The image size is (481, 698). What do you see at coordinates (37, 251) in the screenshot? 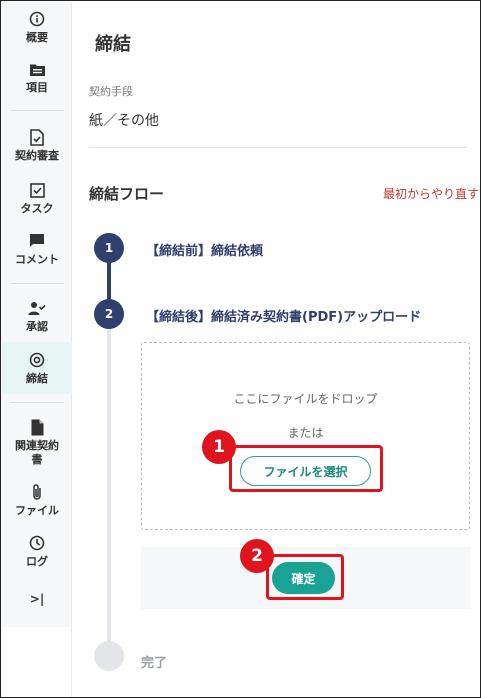
I see `sidebar-item-comments: コメント` at bounding box center [37, 251].